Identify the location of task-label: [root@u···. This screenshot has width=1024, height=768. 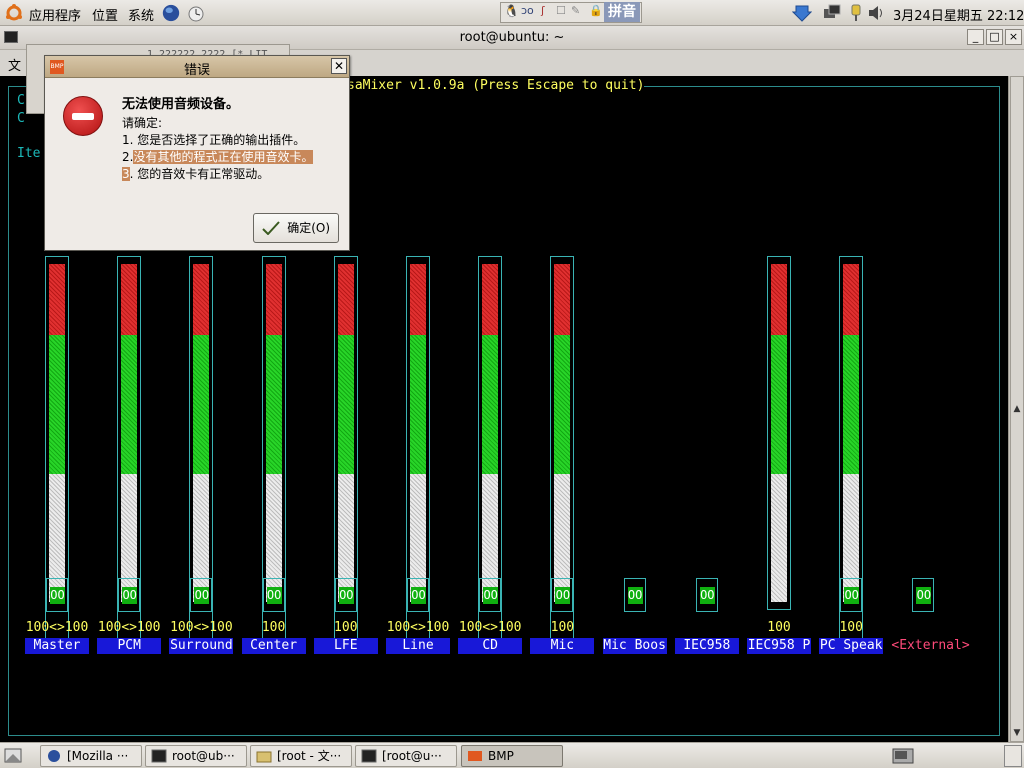
(412, 756).